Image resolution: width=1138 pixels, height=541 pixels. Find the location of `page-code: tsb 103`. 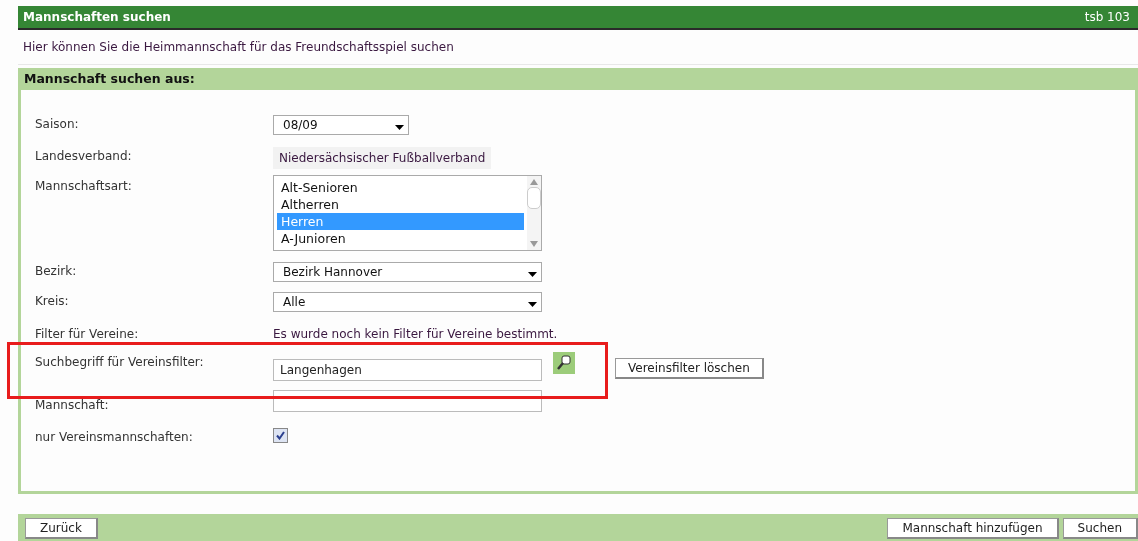

page-code: tsb 103 is located at coordinates (1107, 17).